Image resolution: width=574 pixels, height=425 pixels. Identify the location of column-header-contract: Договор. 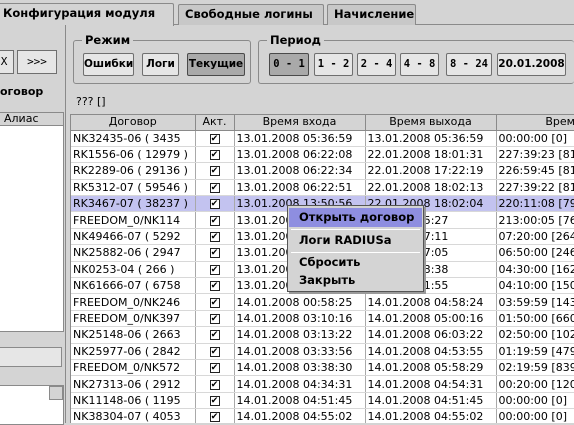
(133, 123).